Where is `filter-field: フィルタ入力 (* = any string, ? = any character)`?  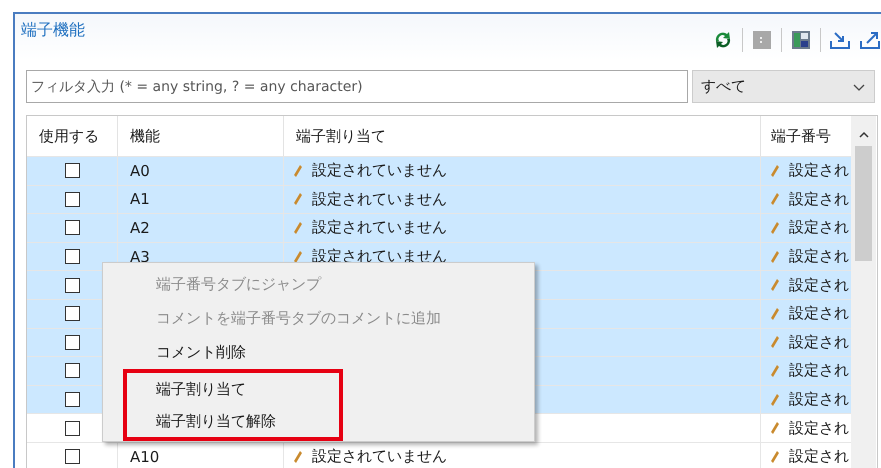
filter-field: フィルタ入力 (* = any string, ? = any character) is located at coordinates (357, 86).